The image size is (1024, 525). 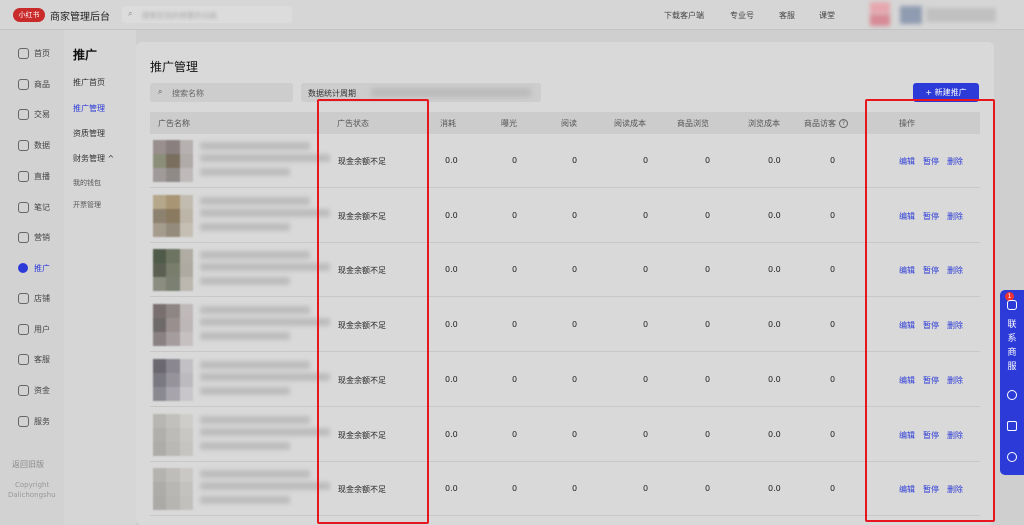 I want to click on trade-icon, so click(x=23, y=114).